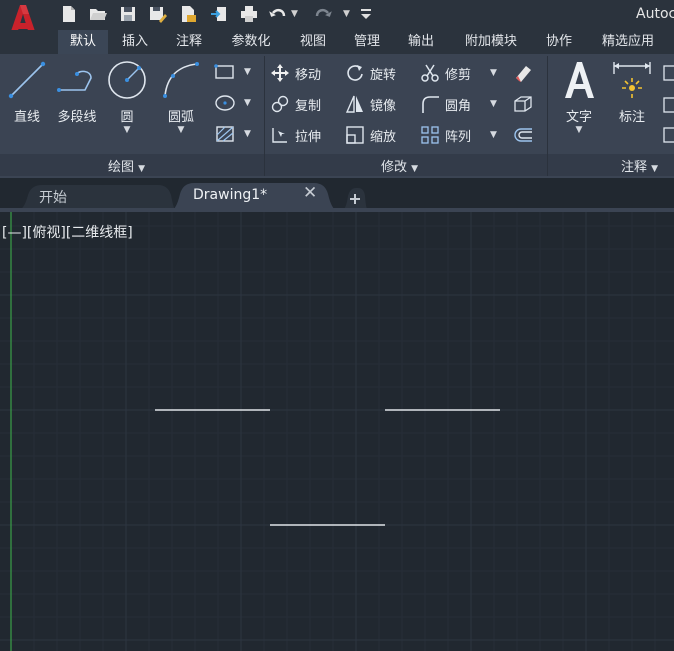 The image size is (674, 651). I want to click on redo-dropdown-icon: ▼, so click(346, 14).